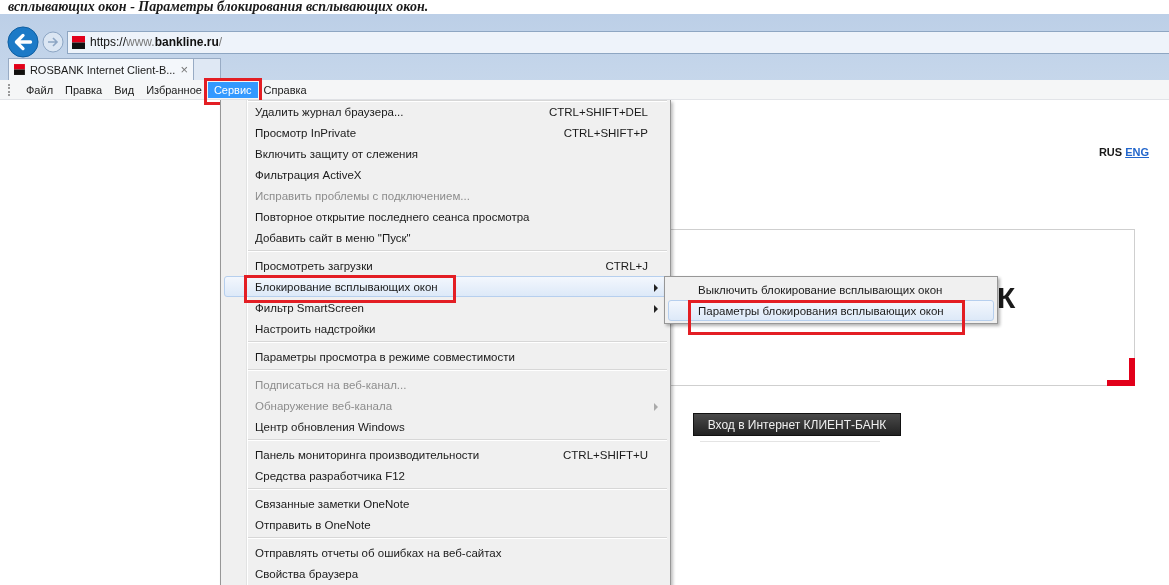  Describe the element at coordinates (218, 7) in the screenshot. I see `caption-text: всплывающих окон - Параметры блокирования всплывающих окон.` at that location.